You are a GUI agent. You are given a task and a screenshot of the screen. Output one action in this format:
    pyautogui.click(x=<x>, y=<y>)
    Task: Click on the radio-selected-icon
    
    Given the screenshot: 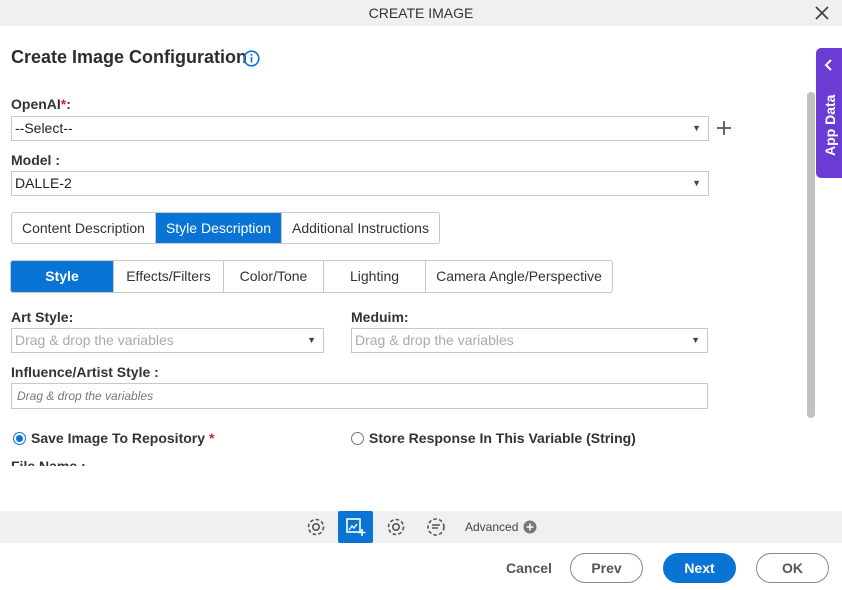 What is the action you would take?
    pyautogui.click(x=19, y=438)
    